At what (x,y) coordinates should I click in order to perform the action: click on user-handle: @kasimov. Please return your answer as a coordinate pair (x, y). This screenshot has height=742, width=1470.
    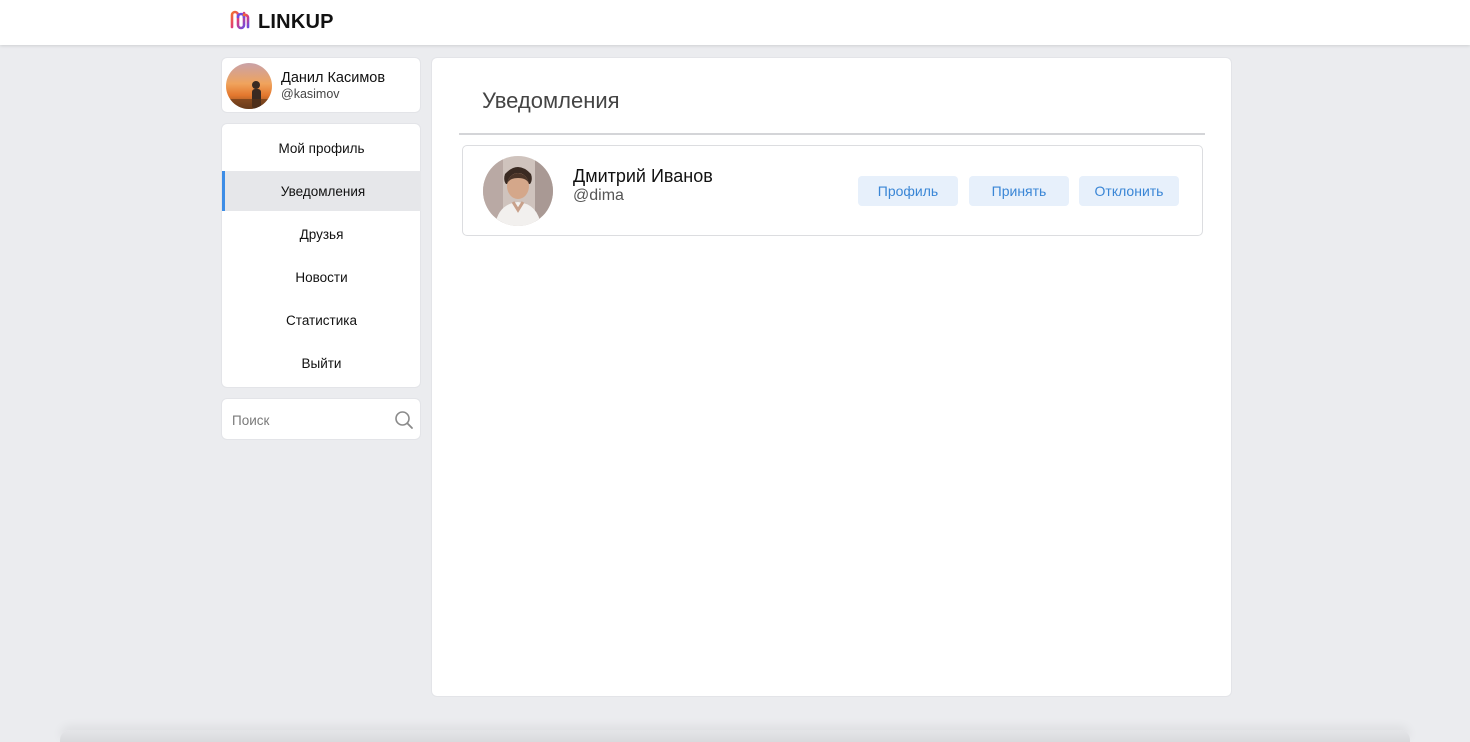
    Looking at the image, I should click on (310, 94).